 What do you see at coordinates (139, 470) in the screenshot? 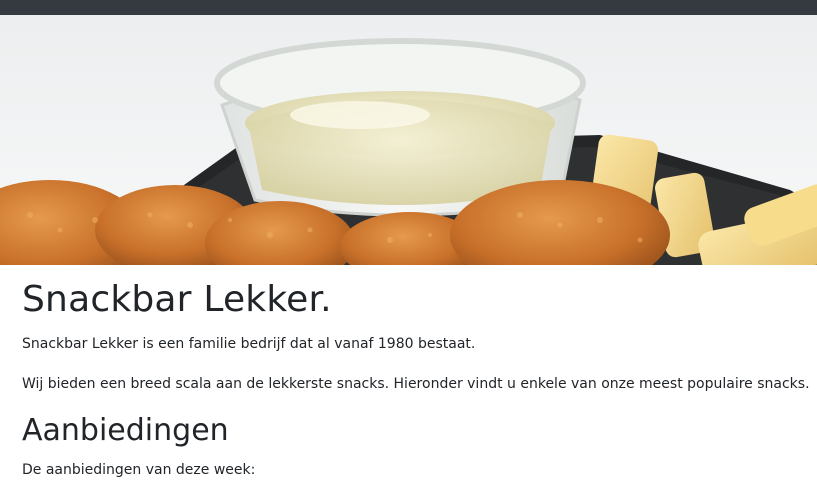
I see `offers-subtitle: De aanbiedingen van deze week:` at bounding box center [139, 470].